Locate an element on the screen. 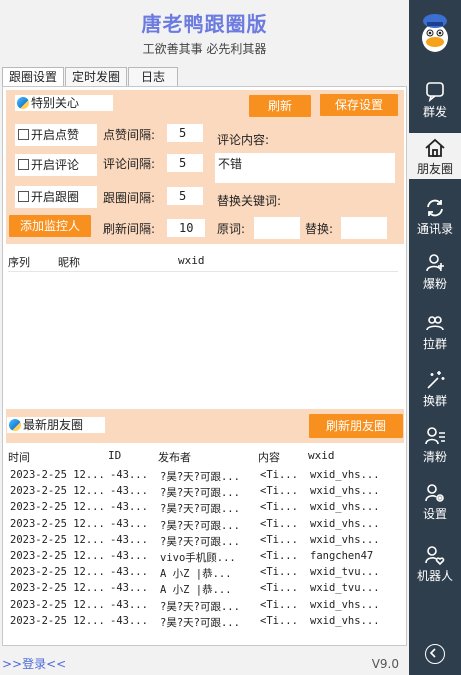  sidebar-item-moments: 朋友圈 is located at coordinates (435, 156).